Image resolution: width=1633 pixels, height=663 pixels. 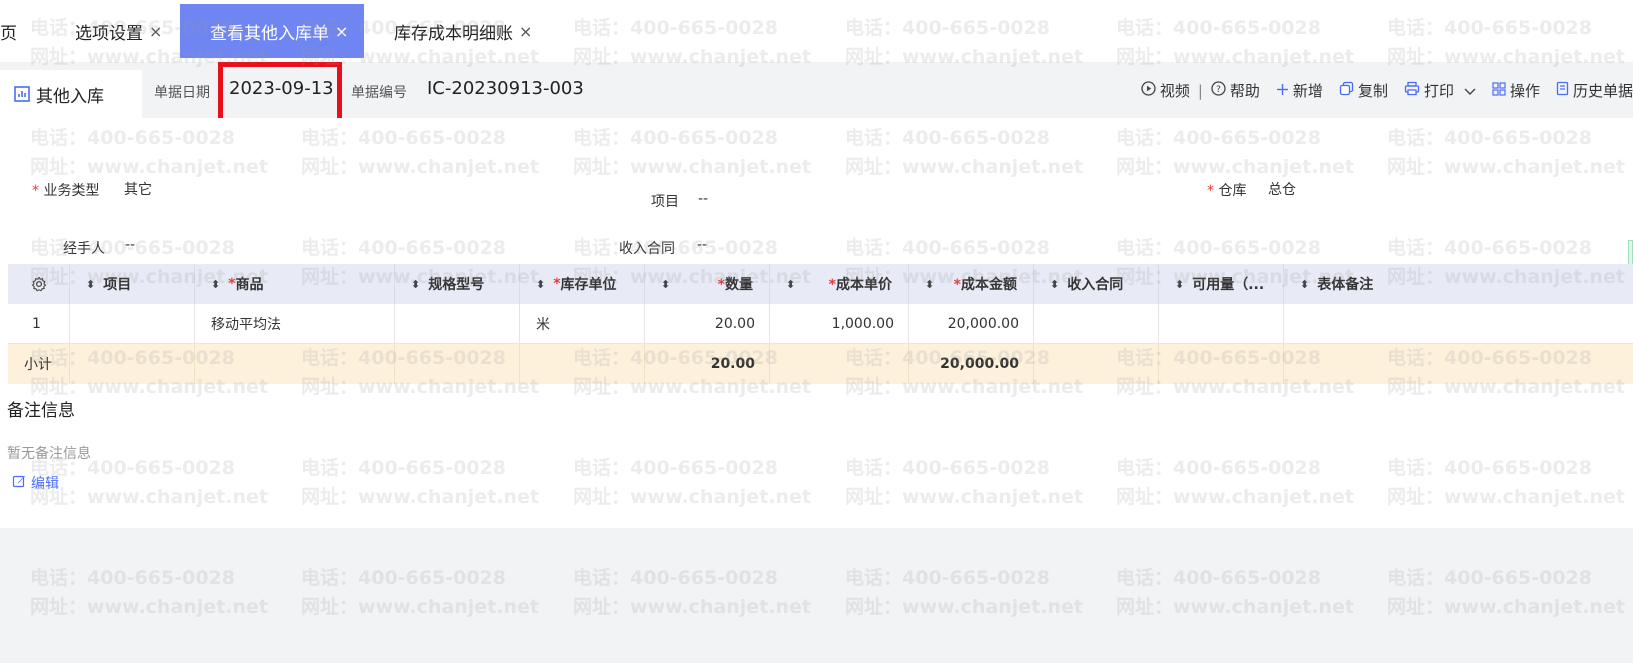 I want to click on operate-label: 操作, so click(x=1524, y=91).